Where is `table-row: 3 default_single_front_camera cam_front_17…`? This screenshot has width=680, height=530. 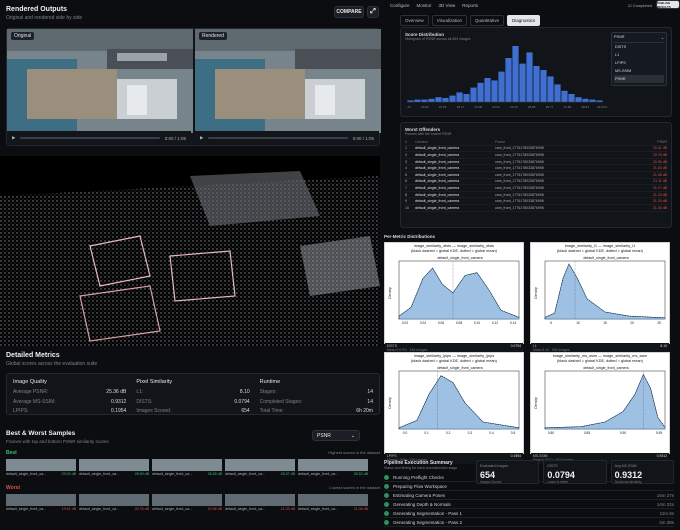
table-row: 3 default_single_front_camera cam_front_17… is located at coordinates (536, 162).